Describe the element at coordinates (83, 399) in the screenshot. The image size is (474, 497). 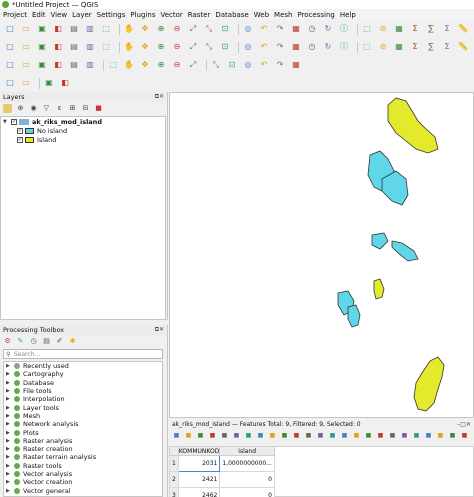
I see `toolbox-item: ▶ Interpolation` at that location.